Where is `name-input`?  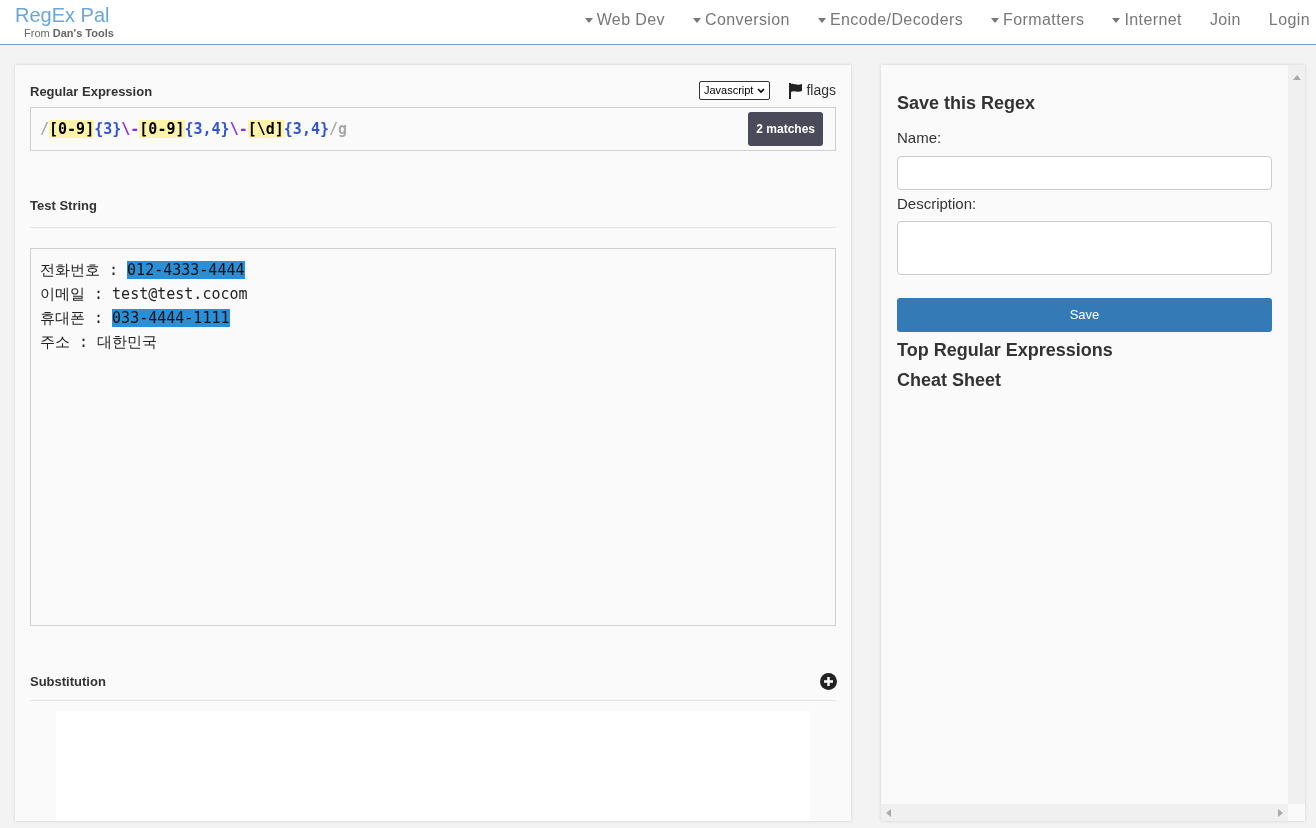 name-input is located at coordinates (1084, 172).